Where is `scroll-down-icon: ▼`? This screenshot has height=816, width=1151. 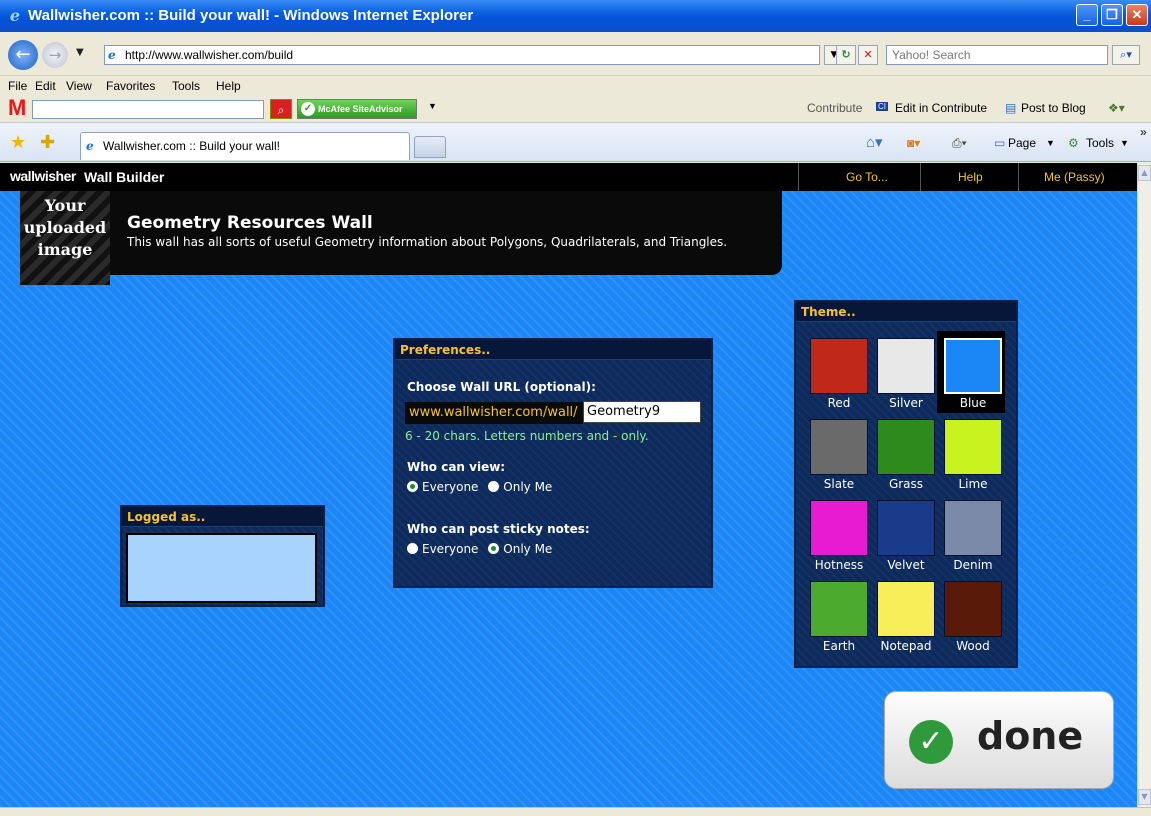 scroll-down-icon: ▼ is located at coordinates (1144, 797).